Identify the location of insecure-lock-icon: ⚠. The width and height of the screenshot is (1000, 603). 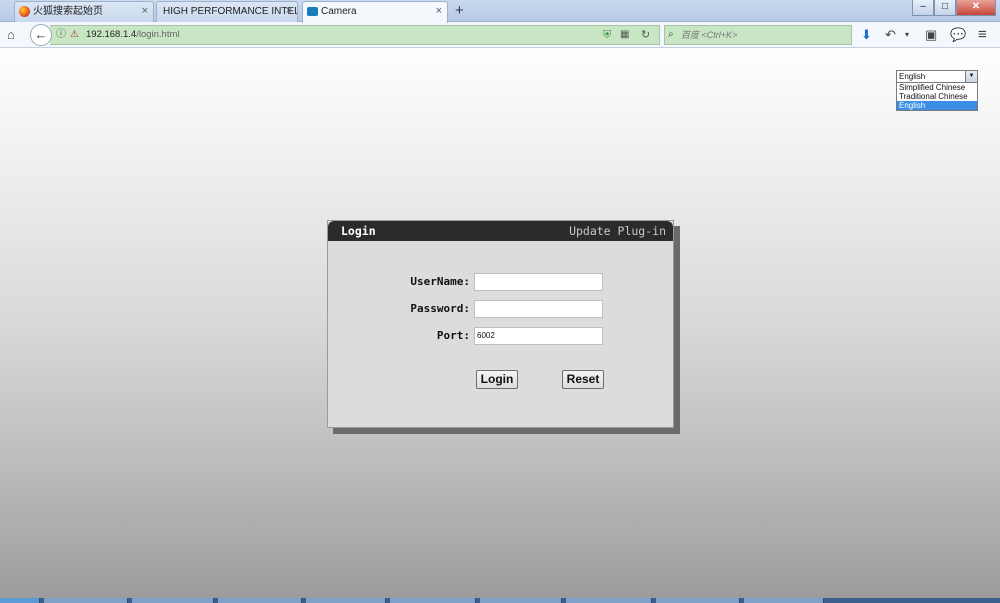
(74, 35).